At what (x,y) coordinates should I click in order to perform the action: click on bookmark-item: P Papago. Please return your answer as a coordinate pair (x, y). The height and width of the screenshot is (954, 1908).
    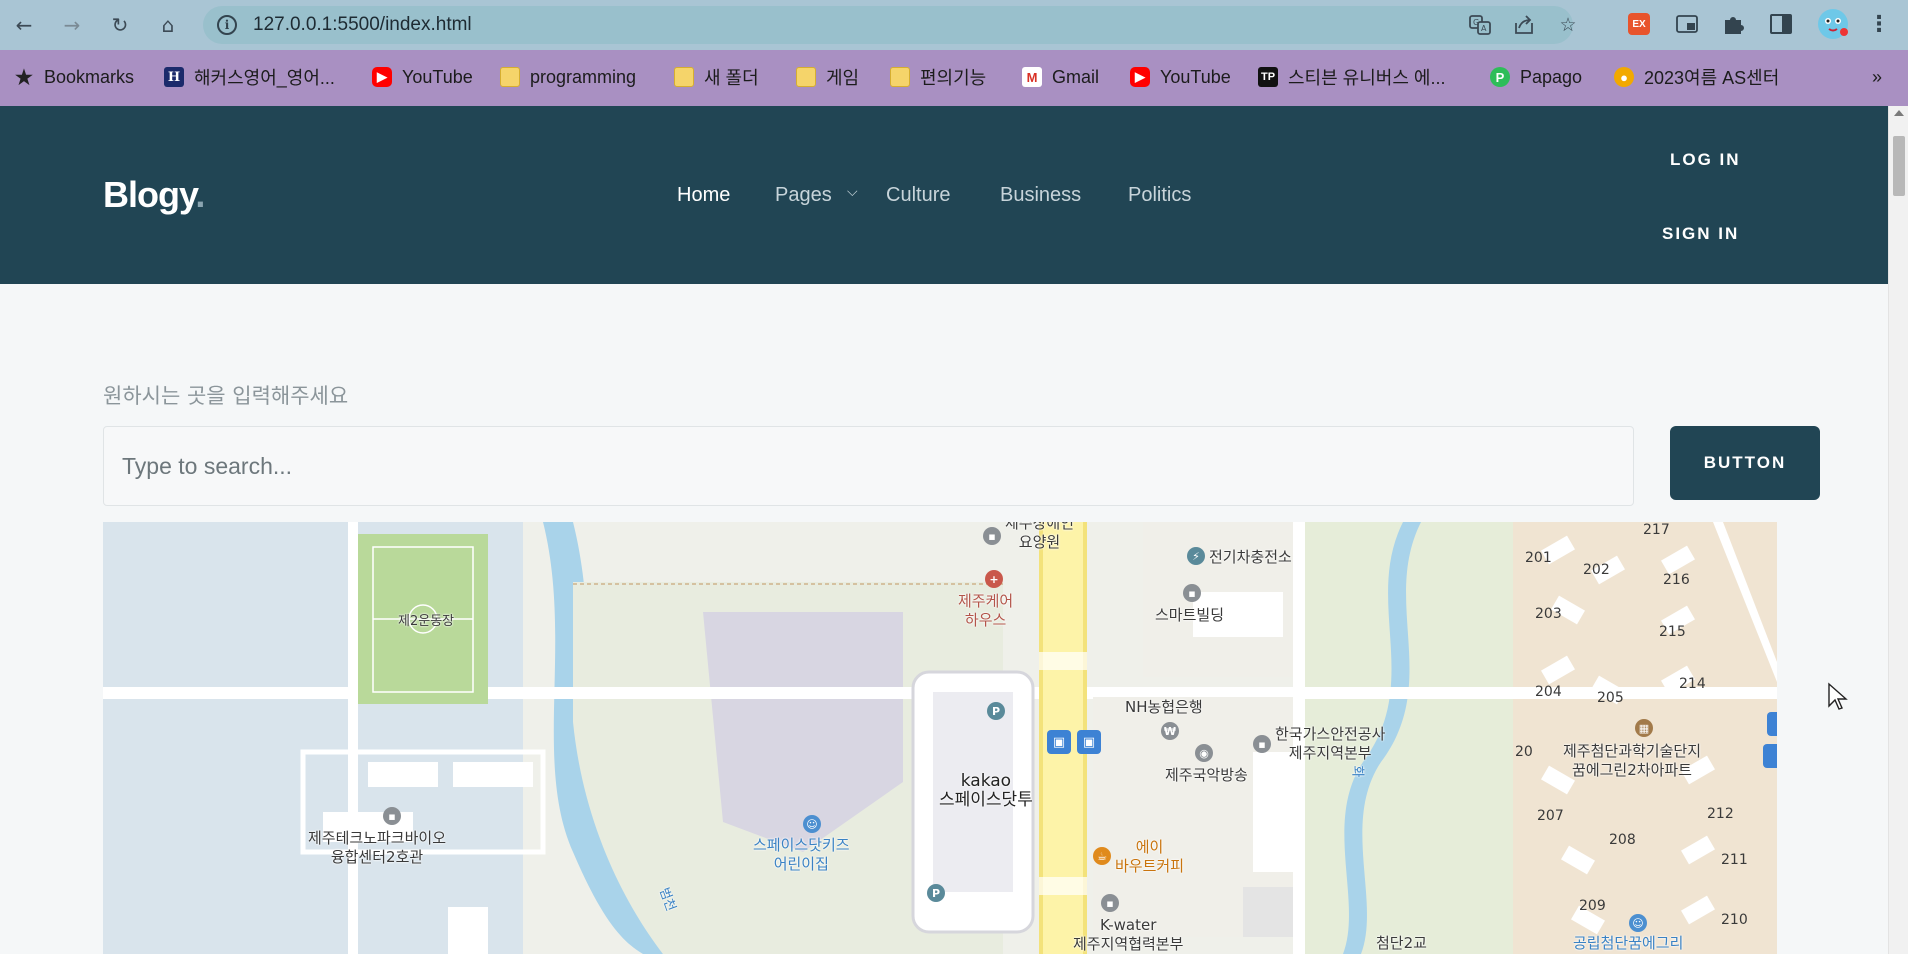
    Looking at the image, I should click on (1536, 77).